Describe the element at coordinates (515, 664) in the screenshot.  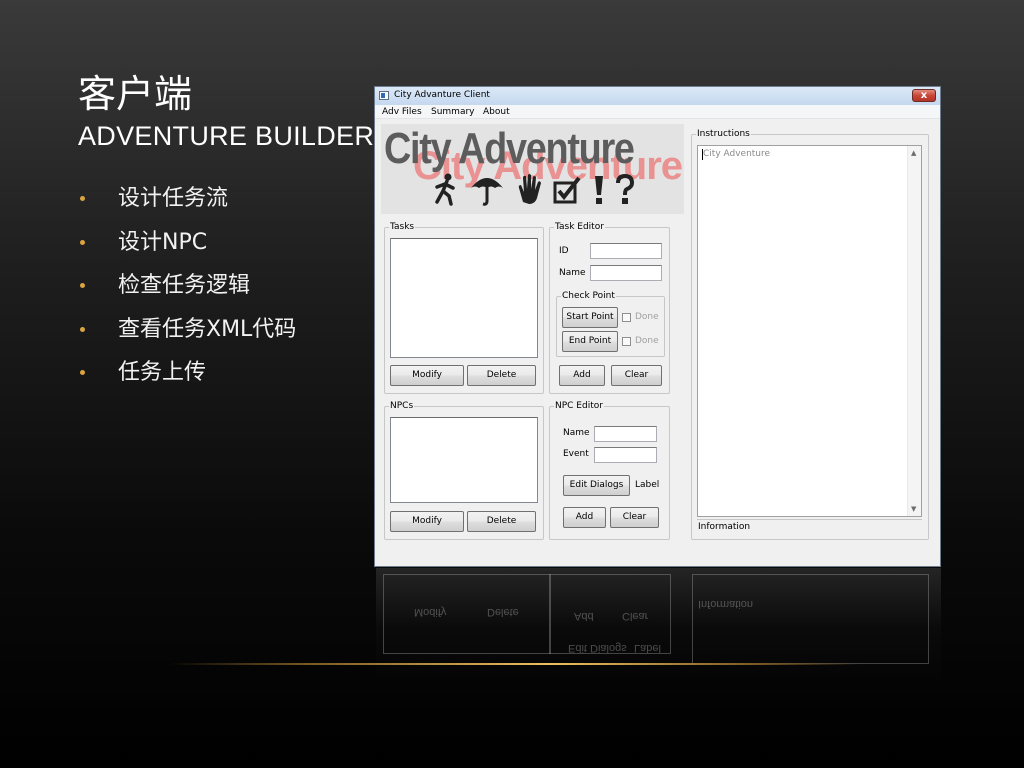
I see `accent-line` at that location.